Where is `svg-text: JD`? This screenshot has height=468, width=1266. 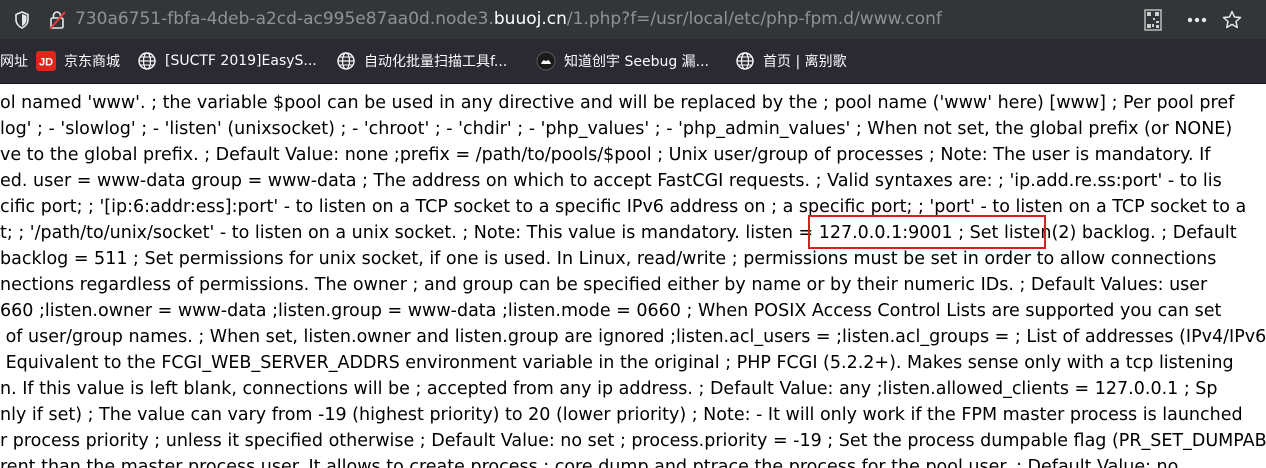
svg-text: JD is located at coordinates (46, 63).